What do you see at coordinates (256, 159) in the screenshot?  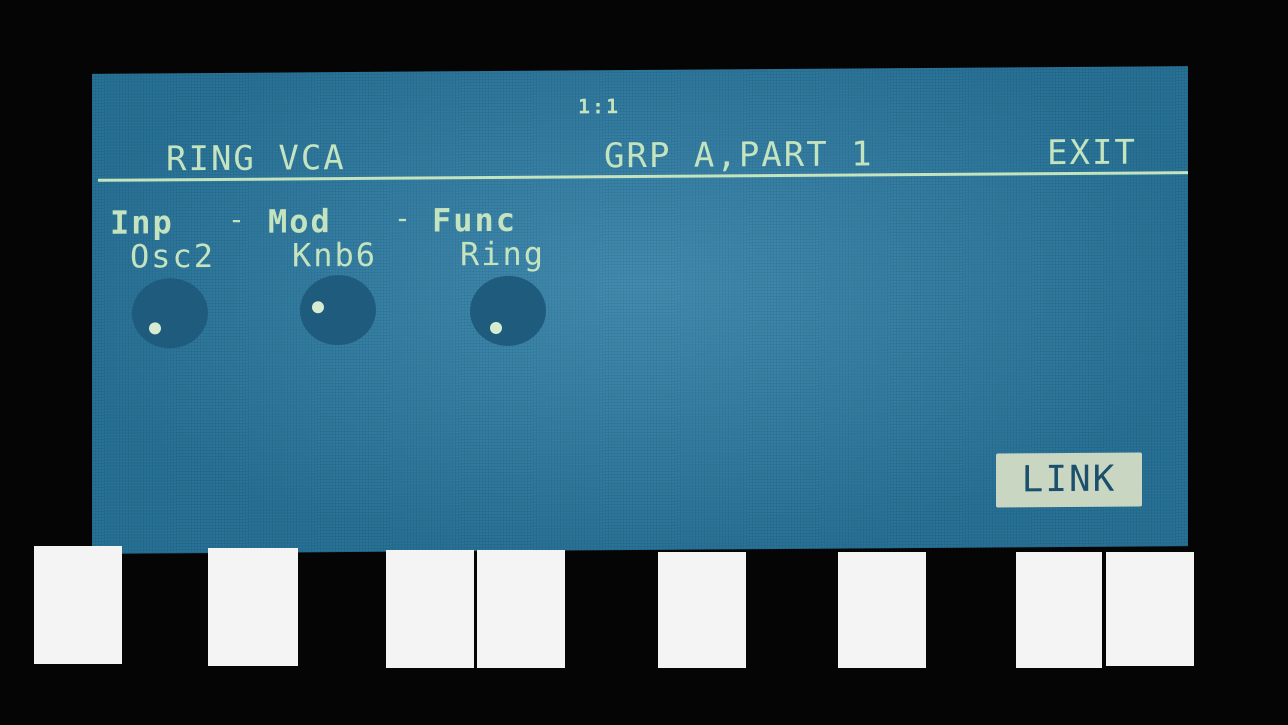 I see `page-title: RING VCA` at bounding box center [256, 159].